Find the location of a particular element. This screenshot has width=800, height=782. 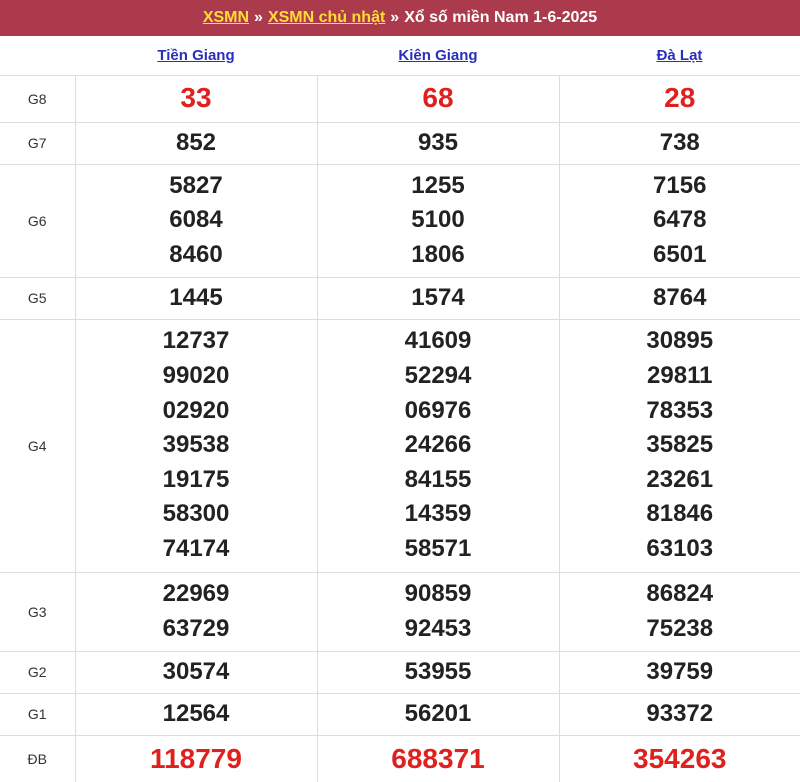

result-cell: 12737 99020 02920 39538 19175 58300 74174 is located at coordinates (195, 446).